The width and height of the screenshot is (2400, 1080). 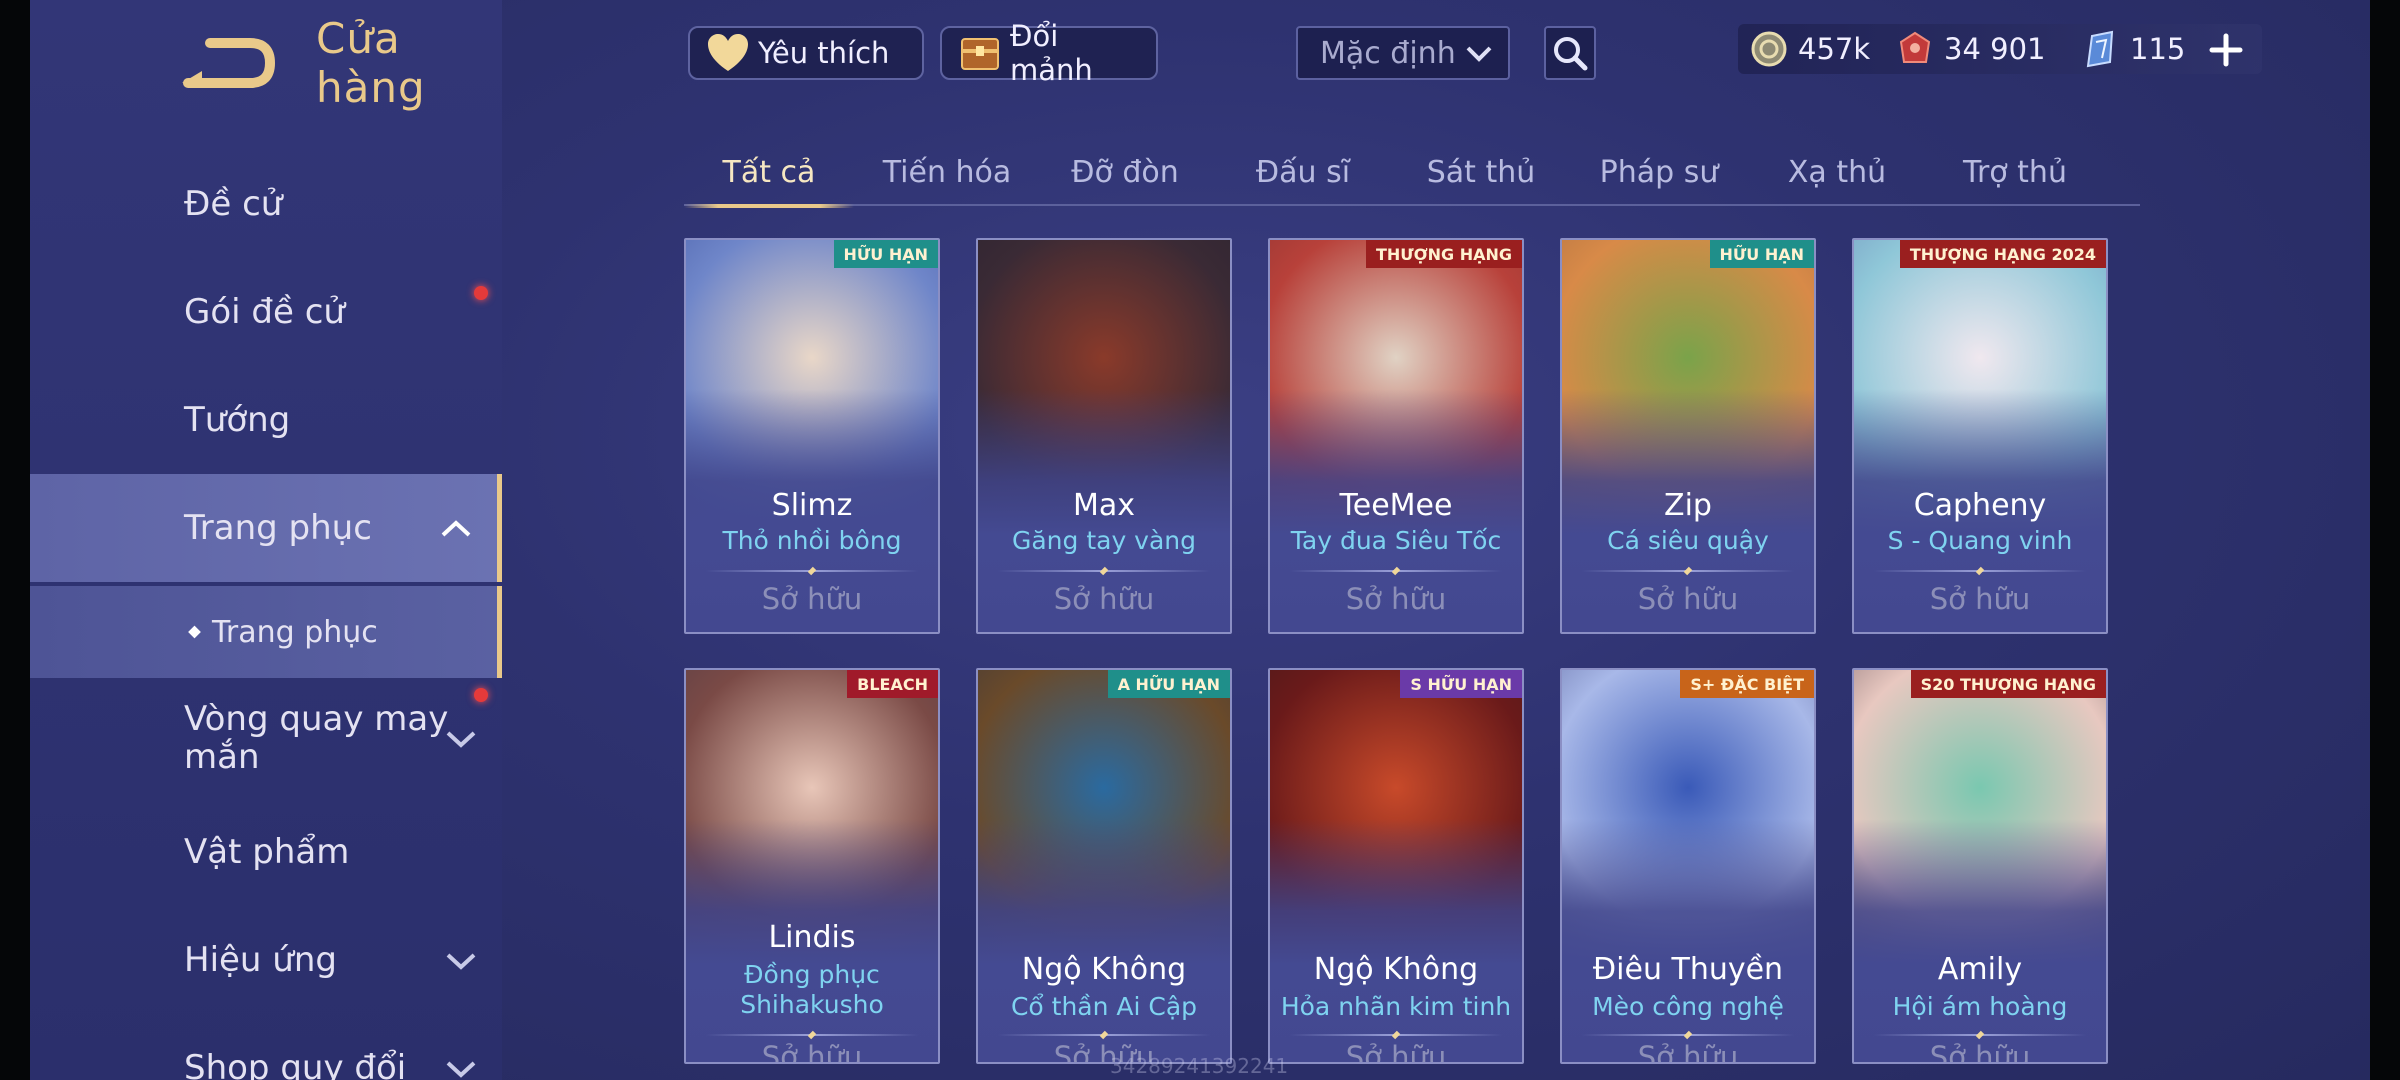 I want to click on sidebar-item-skins: Trang phục, so click(x=266, y=528).